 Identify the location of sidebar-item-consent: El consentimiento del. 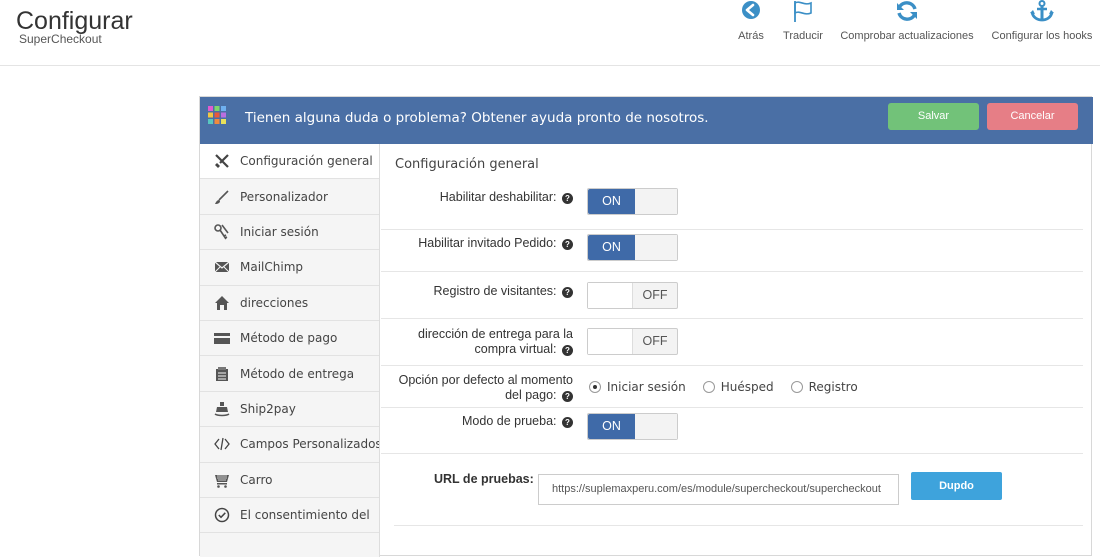
(289, 516).